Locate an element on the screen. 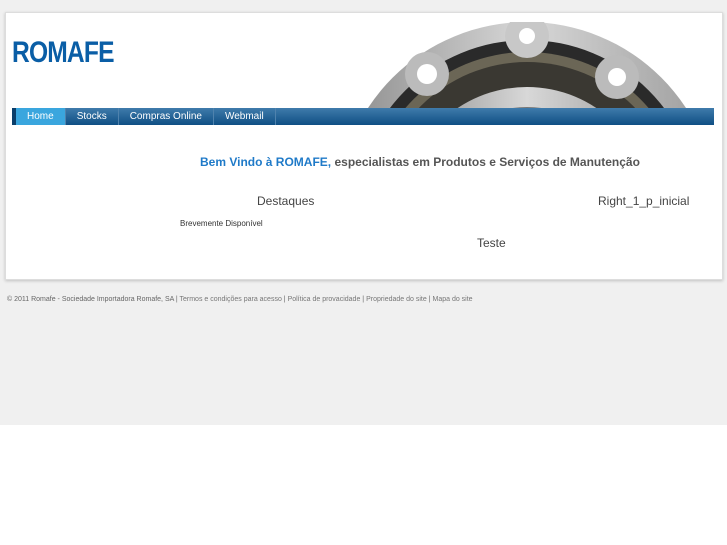  main-nav: Home Stocks Compras Online Webmail is located at coordinates (363, 116).